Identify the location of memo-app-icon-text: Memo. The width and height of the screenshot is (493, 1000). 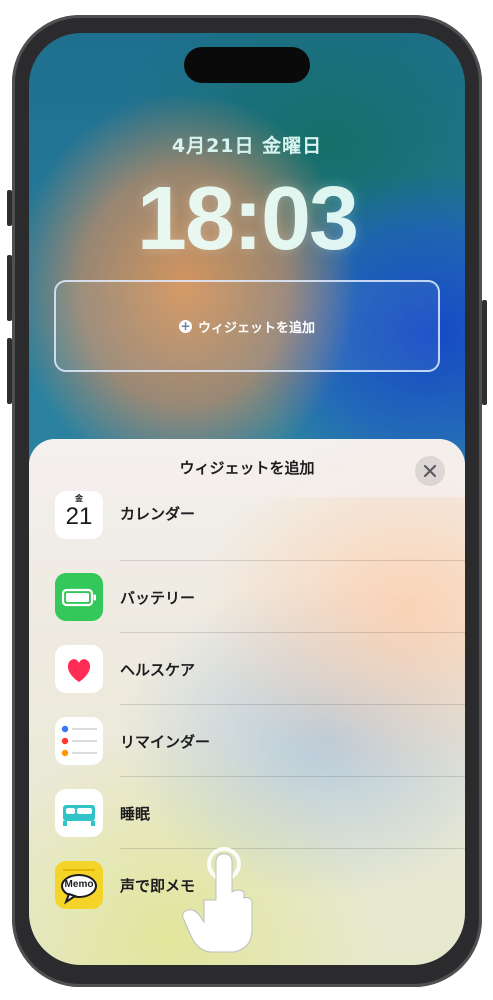
(79, 884).